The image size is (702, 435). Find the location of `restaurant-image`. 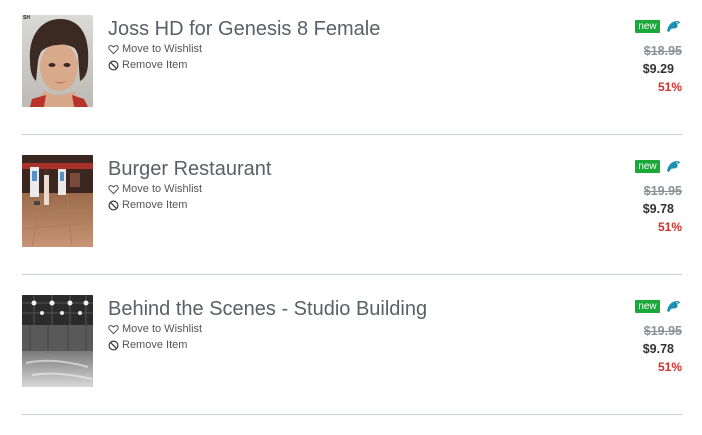

restaurant-image is located at coordinates (57, 201).